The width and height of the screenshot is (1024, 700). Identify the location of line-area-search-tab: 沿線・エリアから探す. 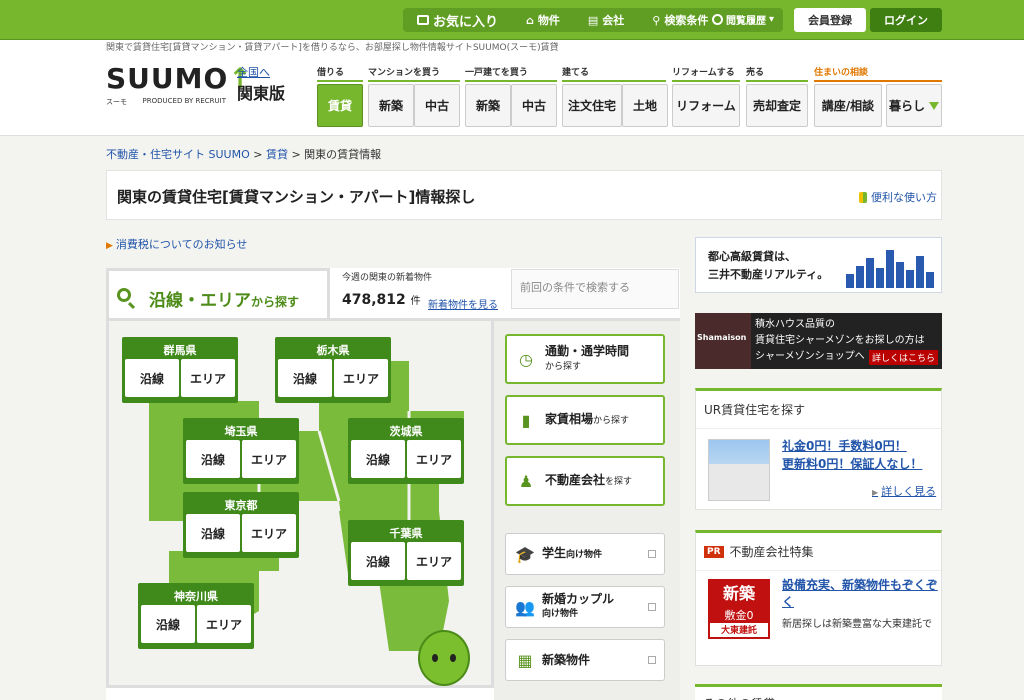
(218, 294).